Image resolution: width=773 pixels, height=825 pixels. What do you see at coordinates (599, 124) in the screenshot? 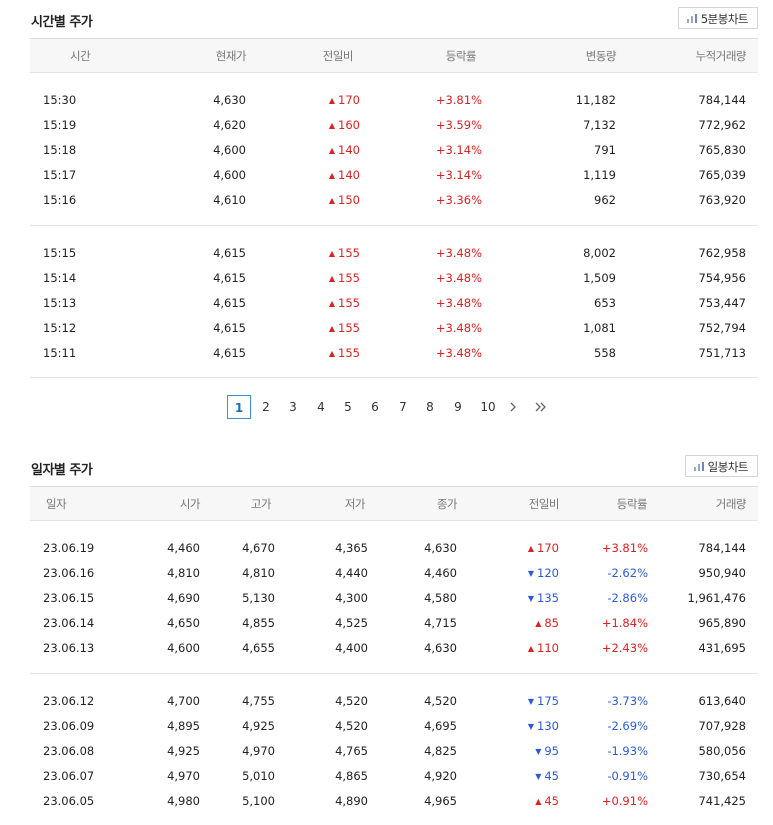
I see `volume-cell: 7,132` at bounding box center [599, 124].